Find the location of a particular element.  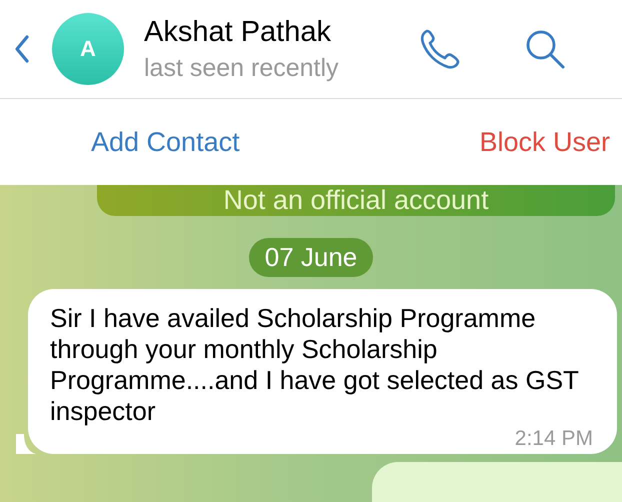

add-contact-link: Add Contact is located at coordinates (165, 142).